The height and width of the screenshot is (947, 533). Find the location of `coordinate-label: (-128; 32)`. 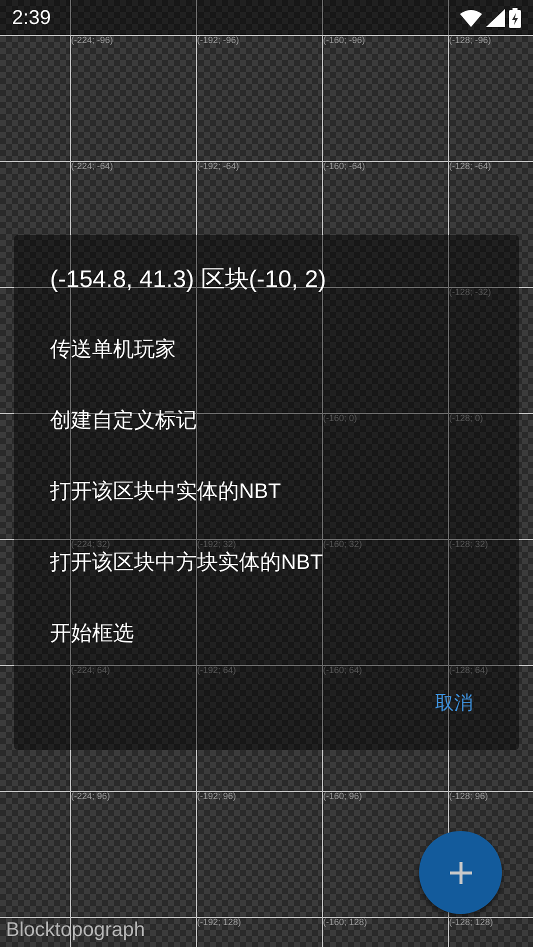

coordinate-label: (-128; 32) is located at coordinates (468, 544).